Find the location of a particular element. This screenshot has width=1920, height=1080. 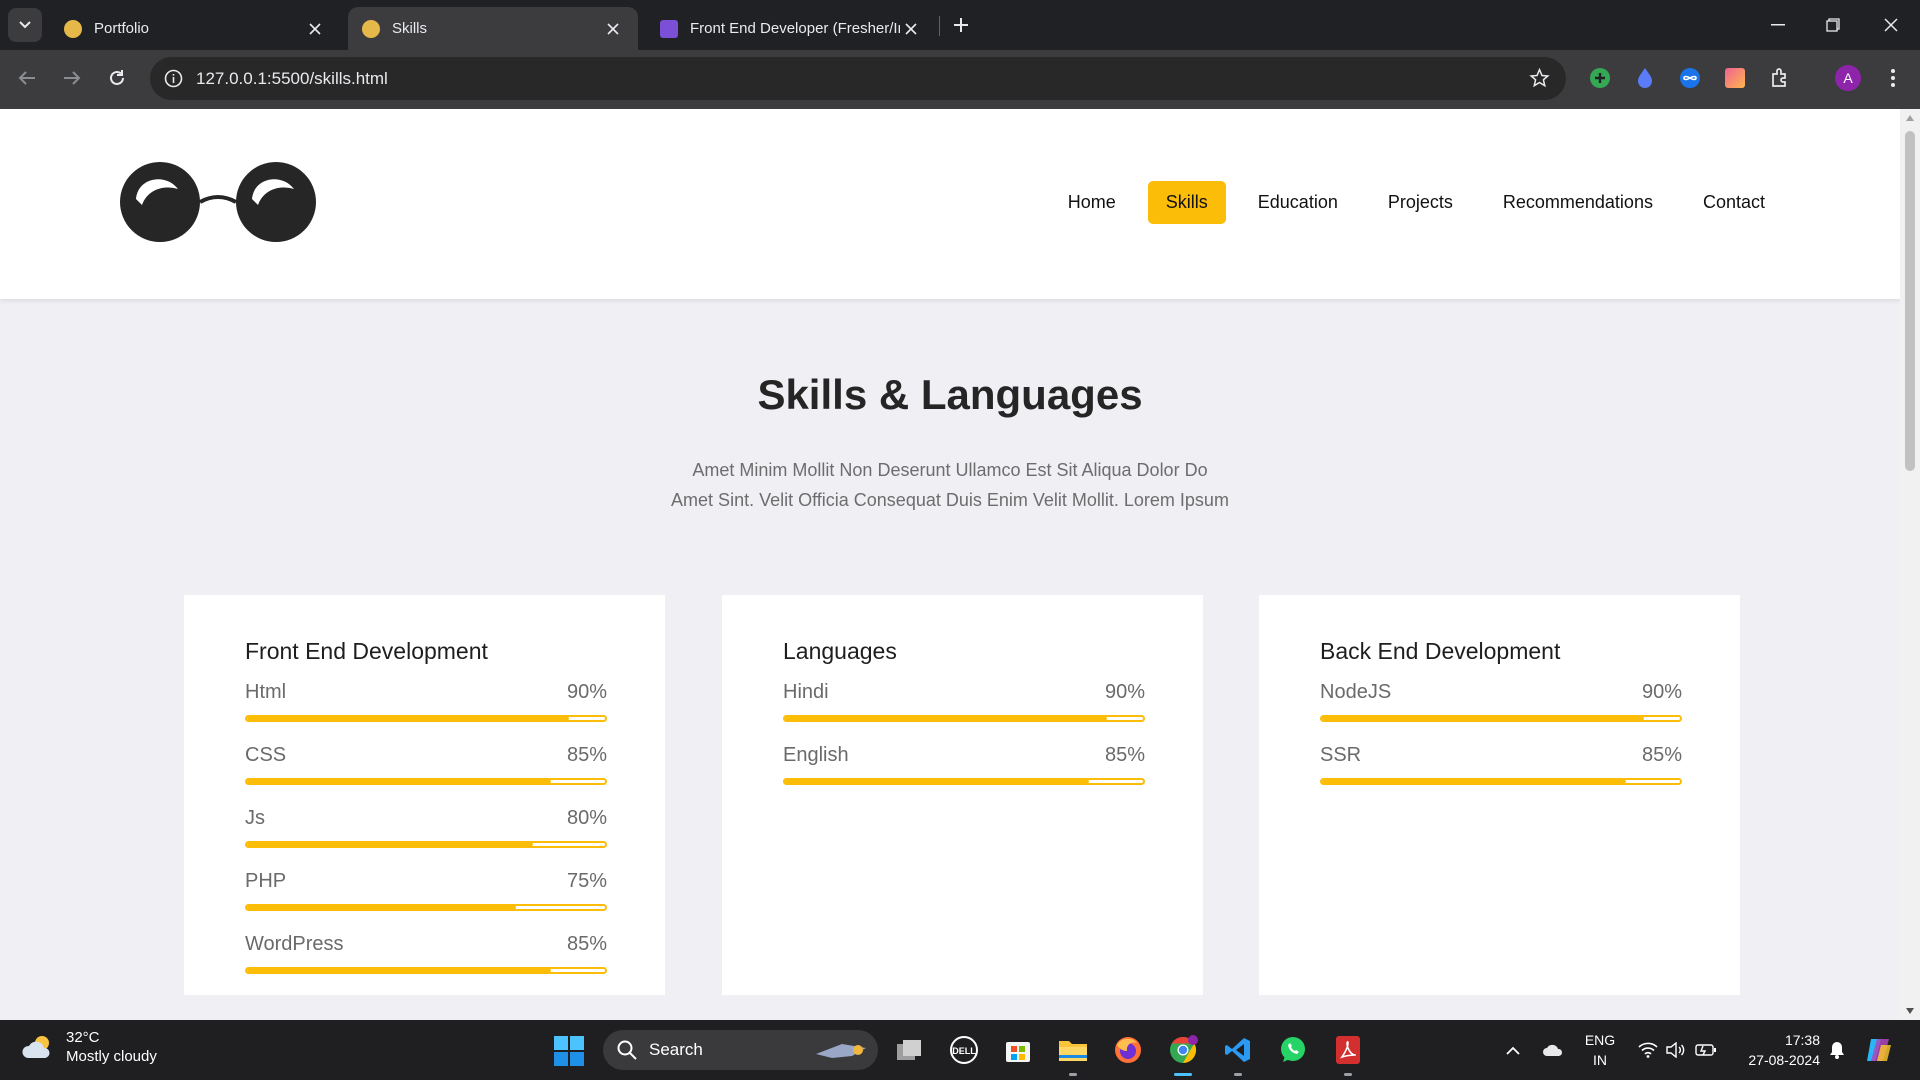

skill-item: Html 90% is located at coordinates (426, 695).